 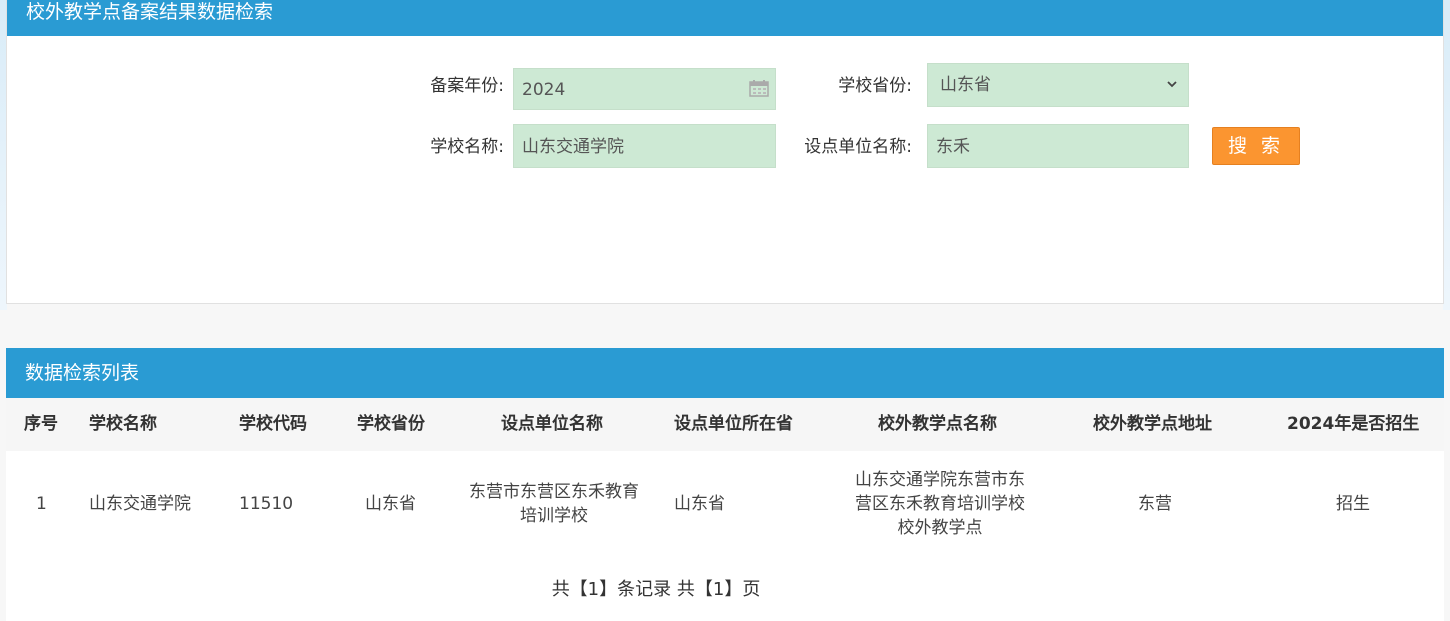 What do you see at coordinates (937, 424) in the screenshot?
I see `col-point: 校外教学点名称` at bounding box center [937, 424].